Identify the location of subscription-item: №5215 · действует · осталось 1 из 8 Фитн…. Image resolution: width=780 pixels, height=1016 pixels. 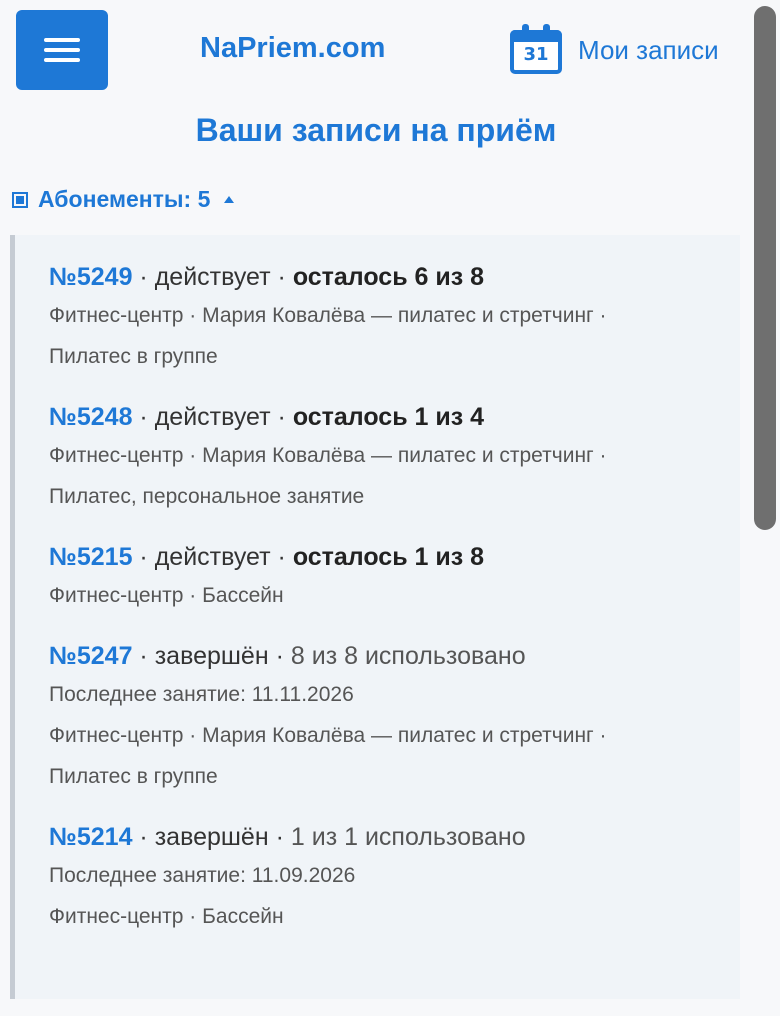
(394, 577).